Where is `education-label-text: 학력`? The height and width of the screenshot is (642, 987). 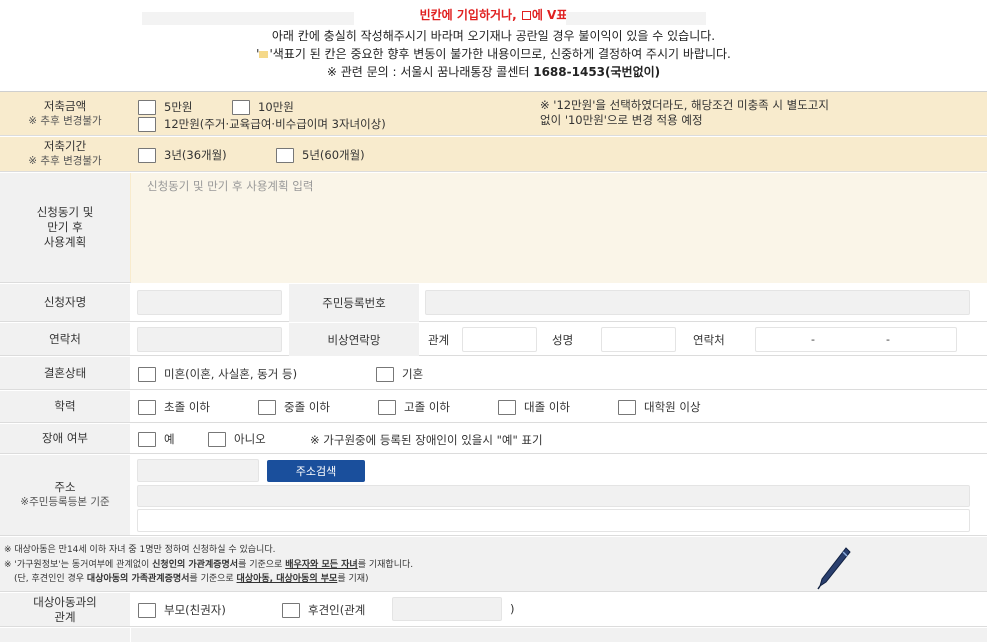
education-label-text: 학력 is located at coordinates (65, 406).